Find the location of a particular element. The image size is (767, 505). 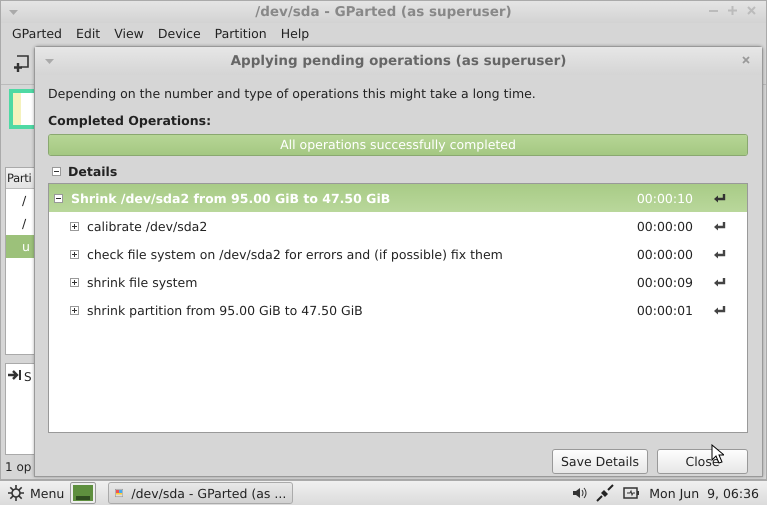

status-text: 1 op is located at coordinates (18, 467).